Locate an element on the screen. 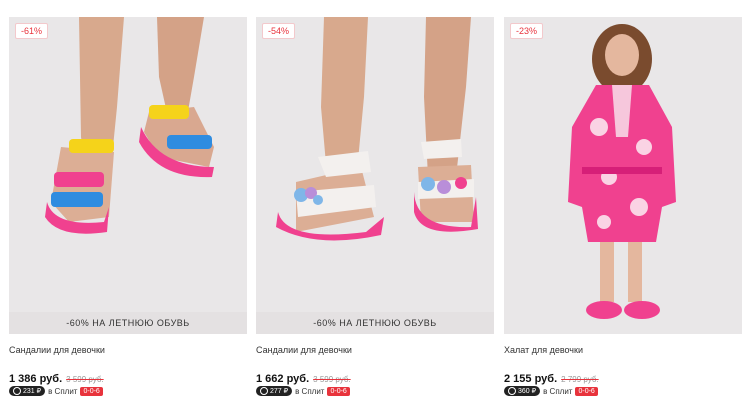  split-amount-pill: 277 ₽ is located at coordinates (274, 391).